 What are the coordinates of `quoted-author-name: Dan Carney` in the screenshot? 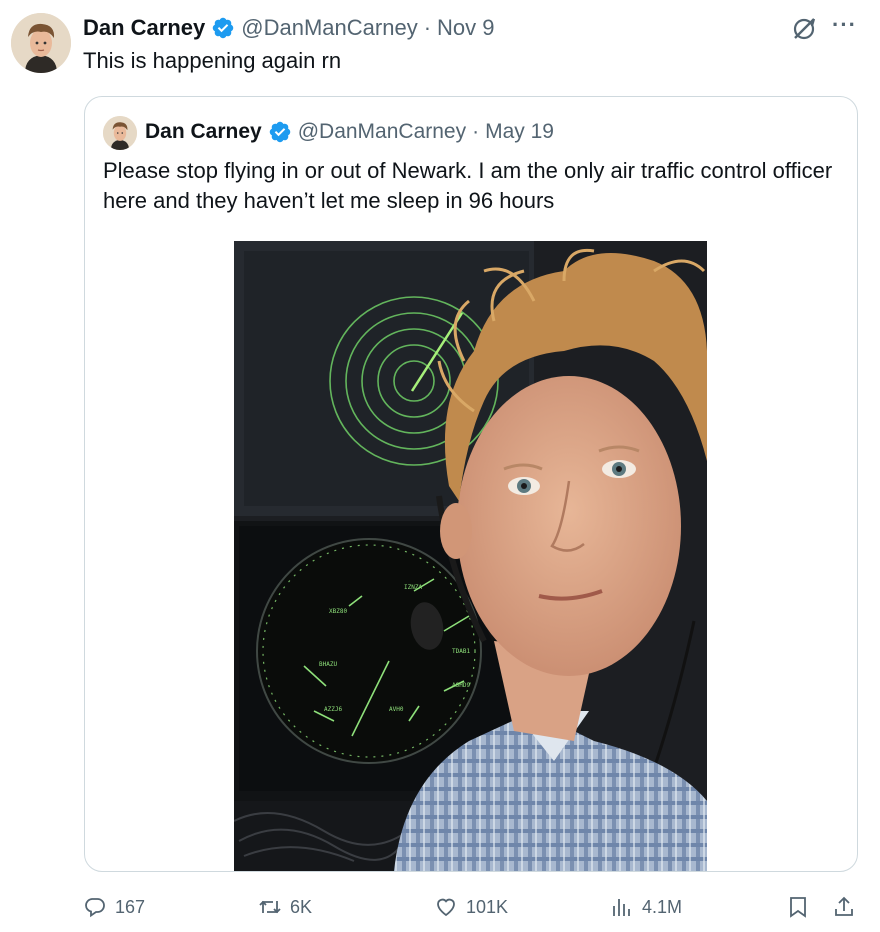 It's located at (203, 132).